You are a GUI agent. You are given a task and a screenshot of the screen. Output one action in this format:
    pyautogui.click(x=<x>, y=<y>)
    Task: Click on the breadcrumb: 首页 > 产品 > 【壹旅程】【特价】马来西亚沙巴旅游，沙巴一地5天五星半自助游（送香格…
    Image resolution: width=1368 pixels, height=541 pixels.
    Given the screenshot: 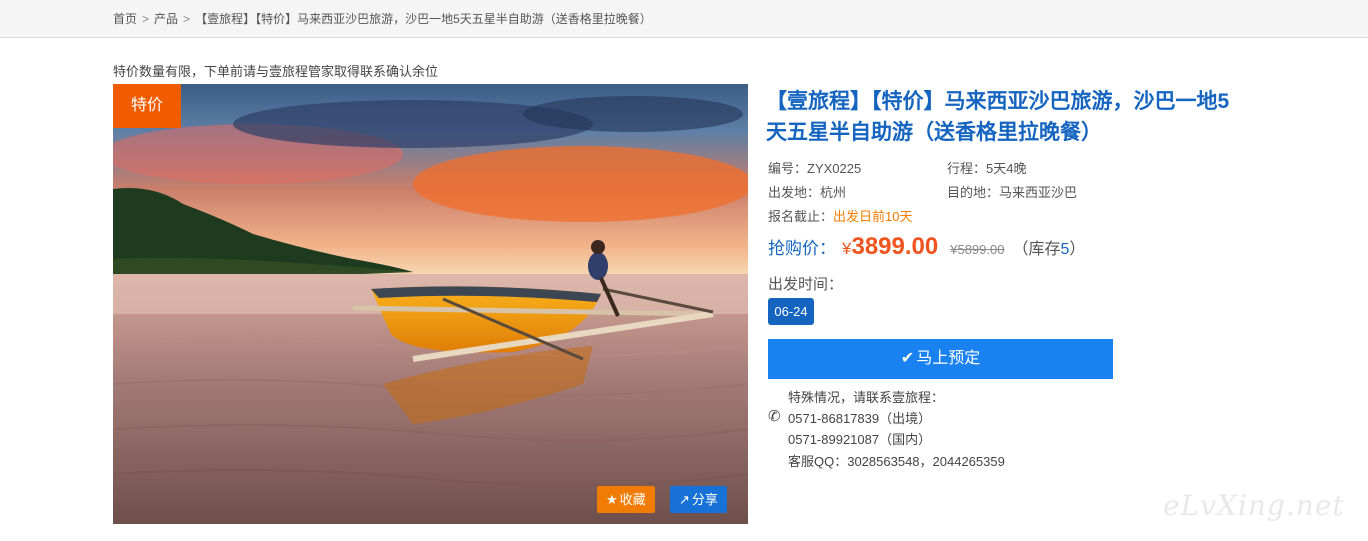 What is the action you would take?
    pyautogui.click(x=382, y=18)
    